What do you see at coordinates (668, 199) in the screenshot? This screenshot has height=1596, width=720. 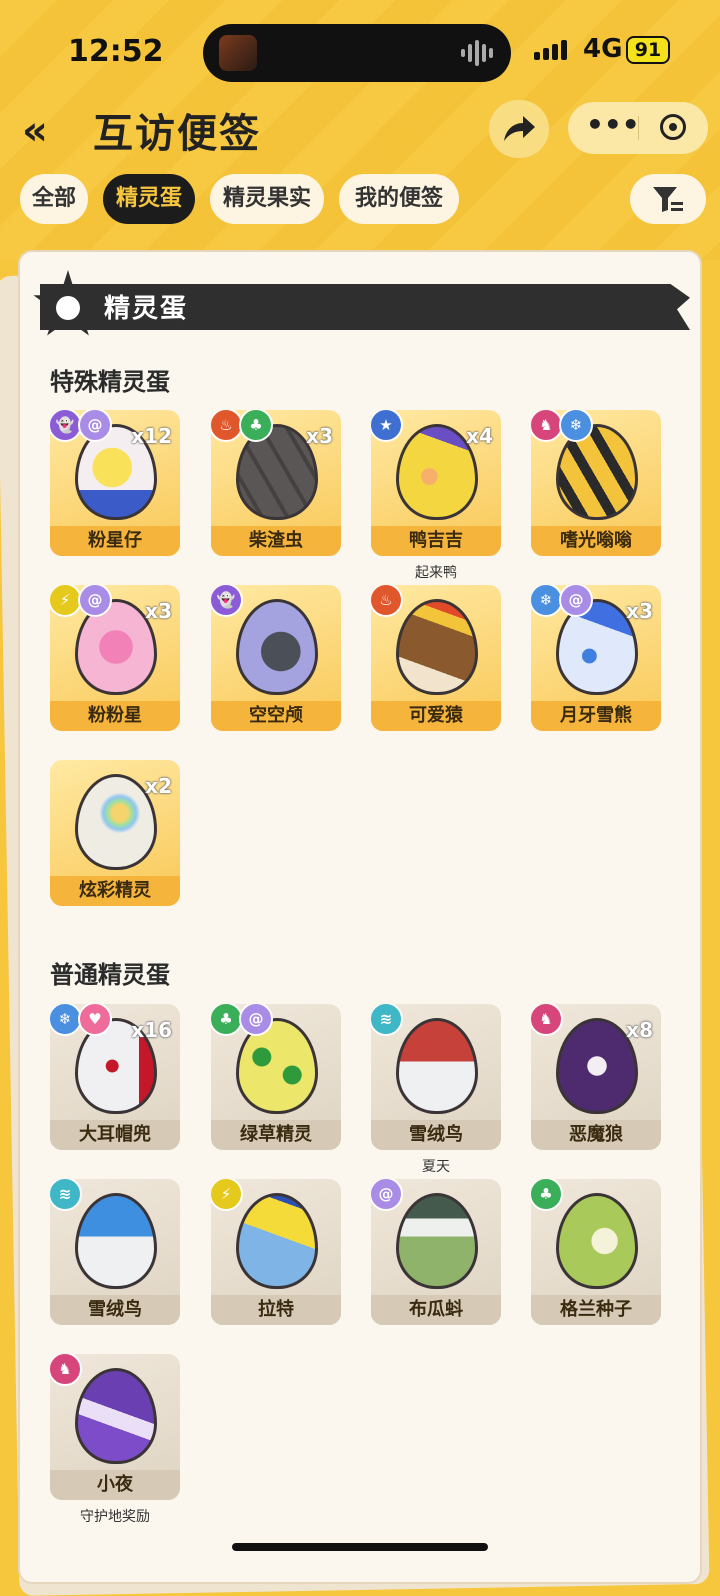 I see `filter-button` at bounding box center [668, 199].